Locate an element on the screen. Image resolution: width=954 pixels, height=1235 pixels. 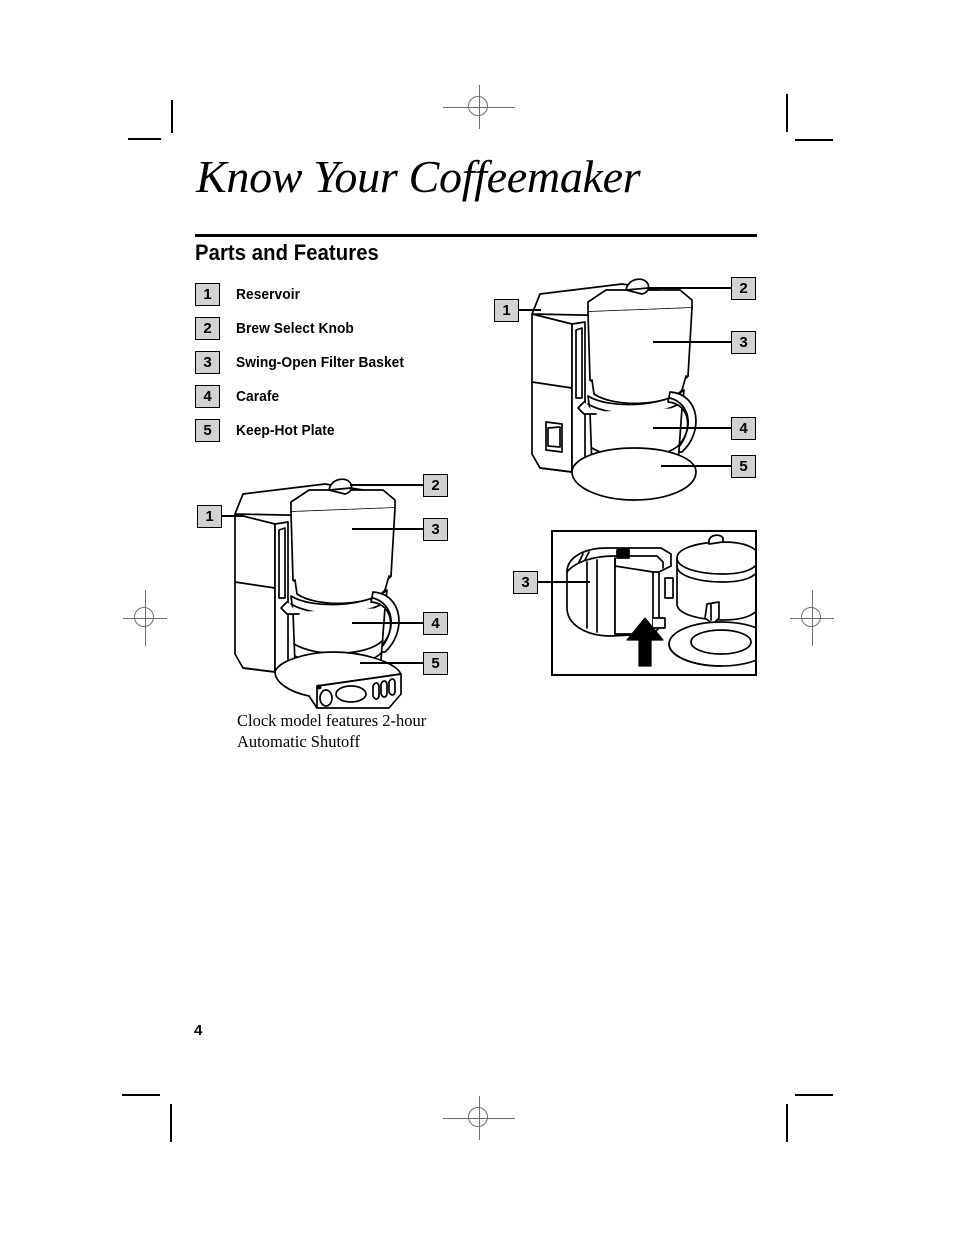
list-item: 3 Swing-Open Filter Basket is located at coordinates (304, 362).